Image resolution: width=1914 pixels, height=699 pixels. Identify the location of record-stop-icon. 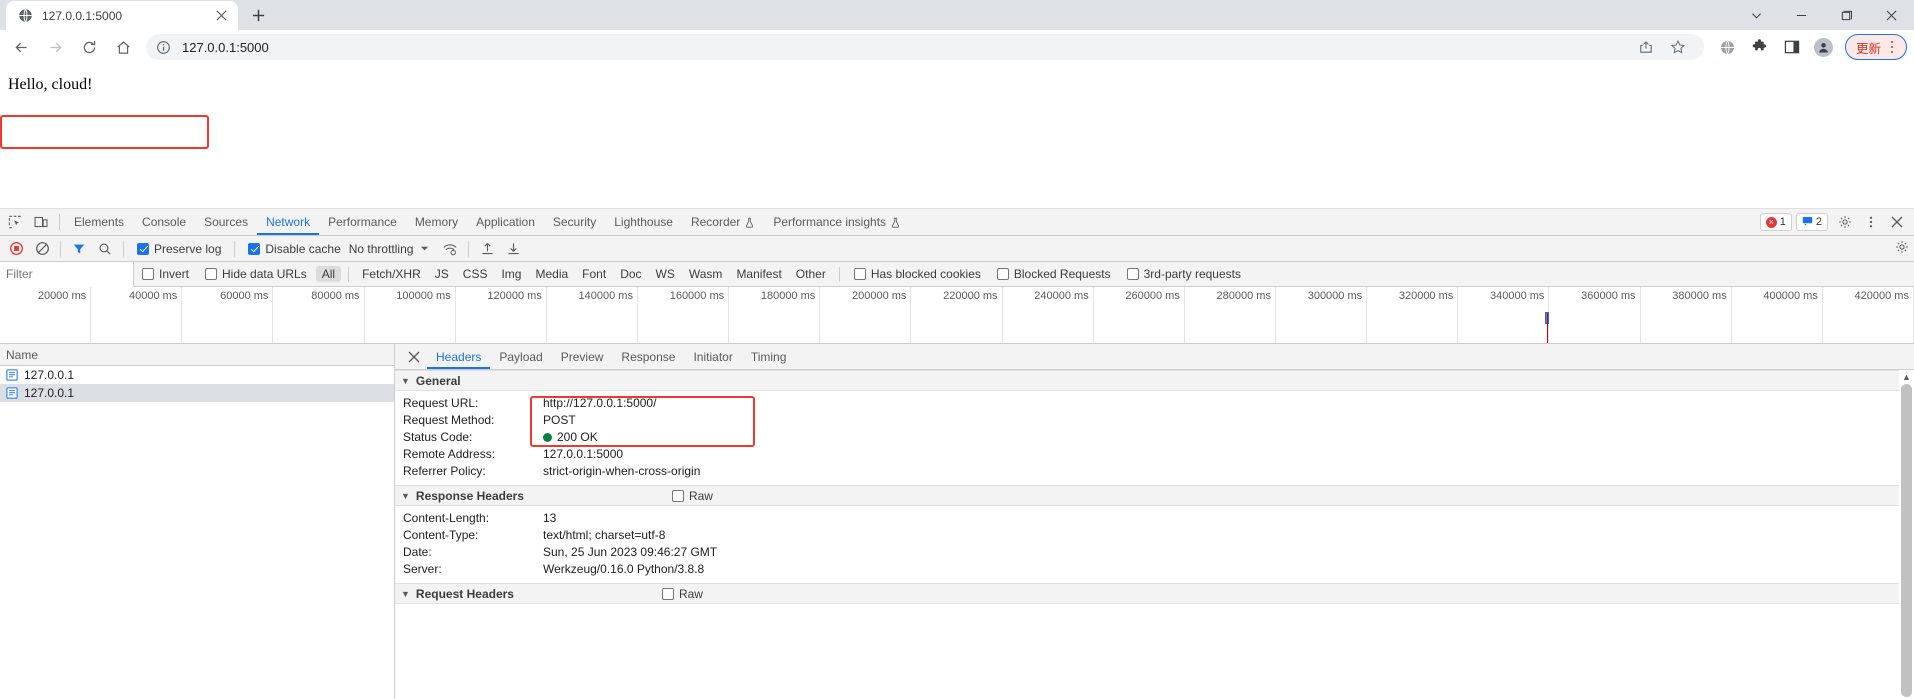
(16, 248).